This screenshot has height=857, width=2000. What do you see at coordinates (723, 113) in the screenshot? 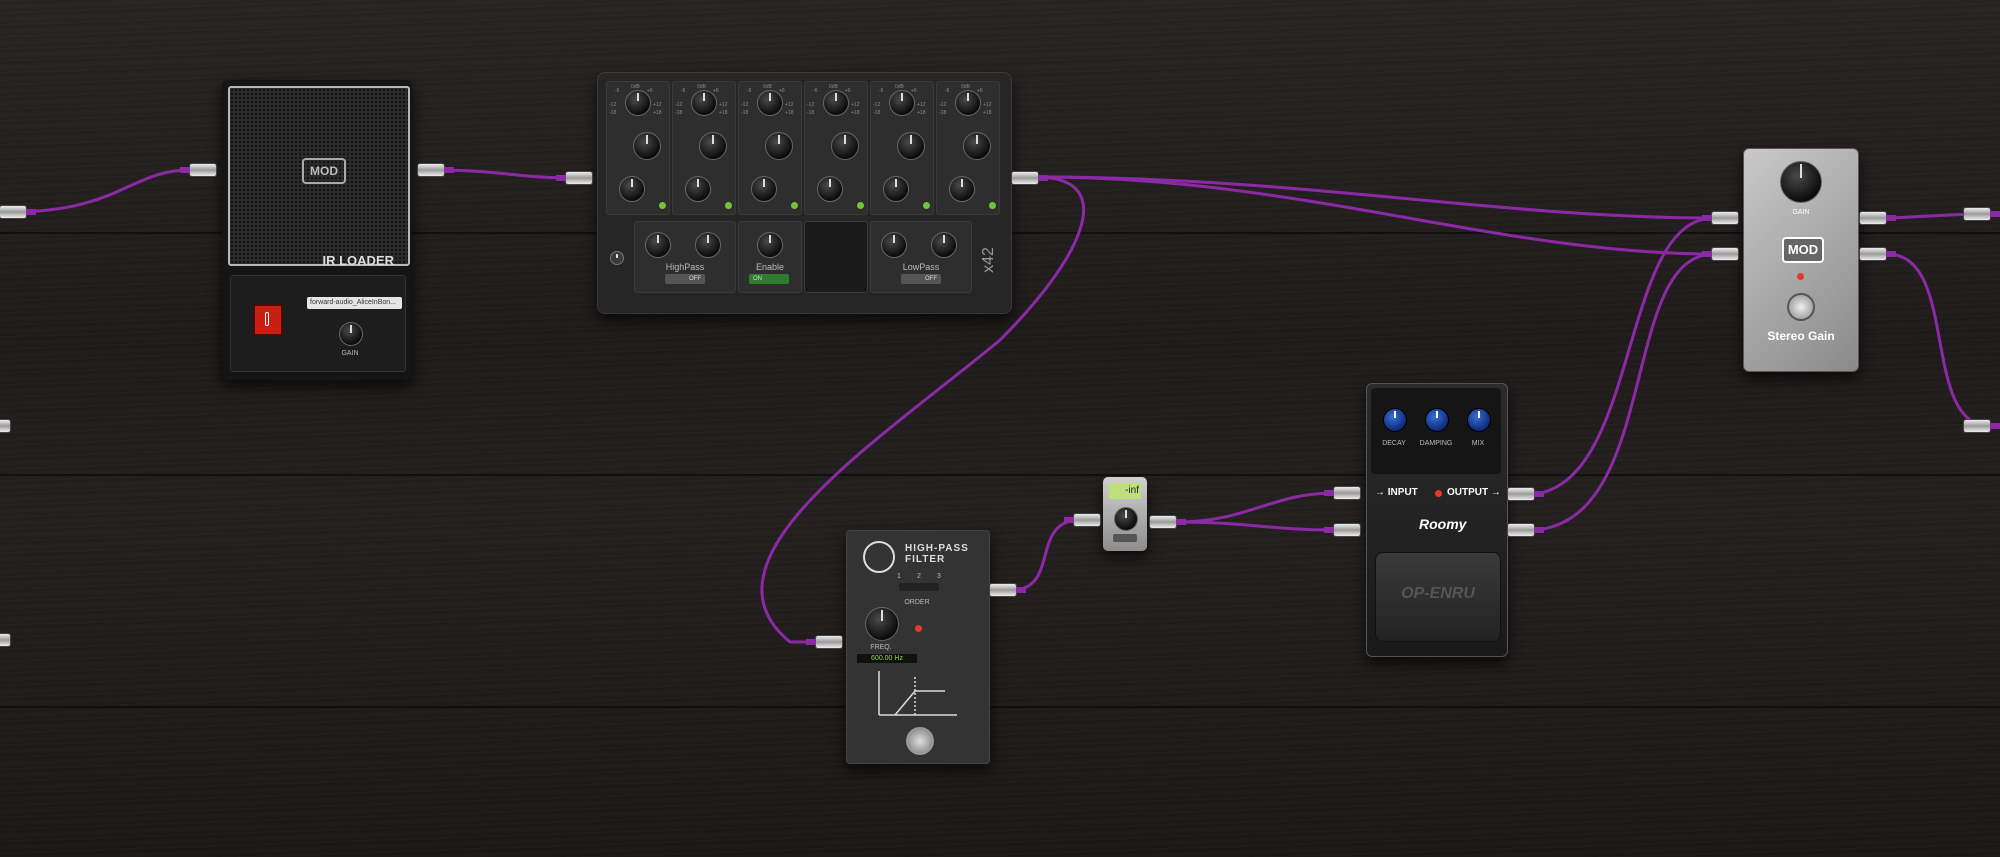
I see `eq-band-2-scale-side-3: +18` at bounding box center [723, 113].